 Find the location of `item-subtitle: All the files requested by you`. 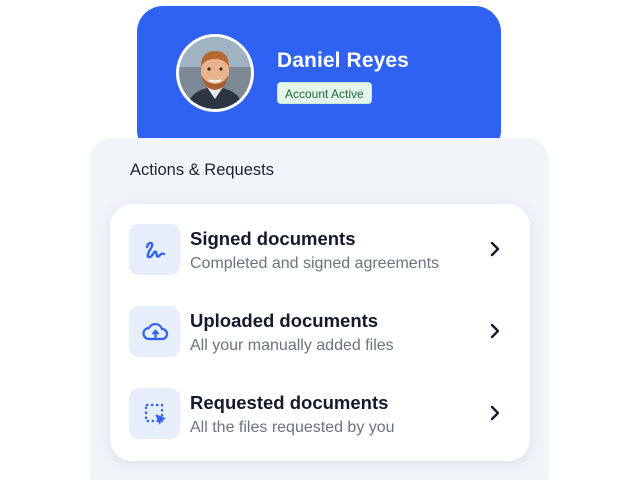

item-subtitle: All the files requested by you is located at coordinates (292, 427).